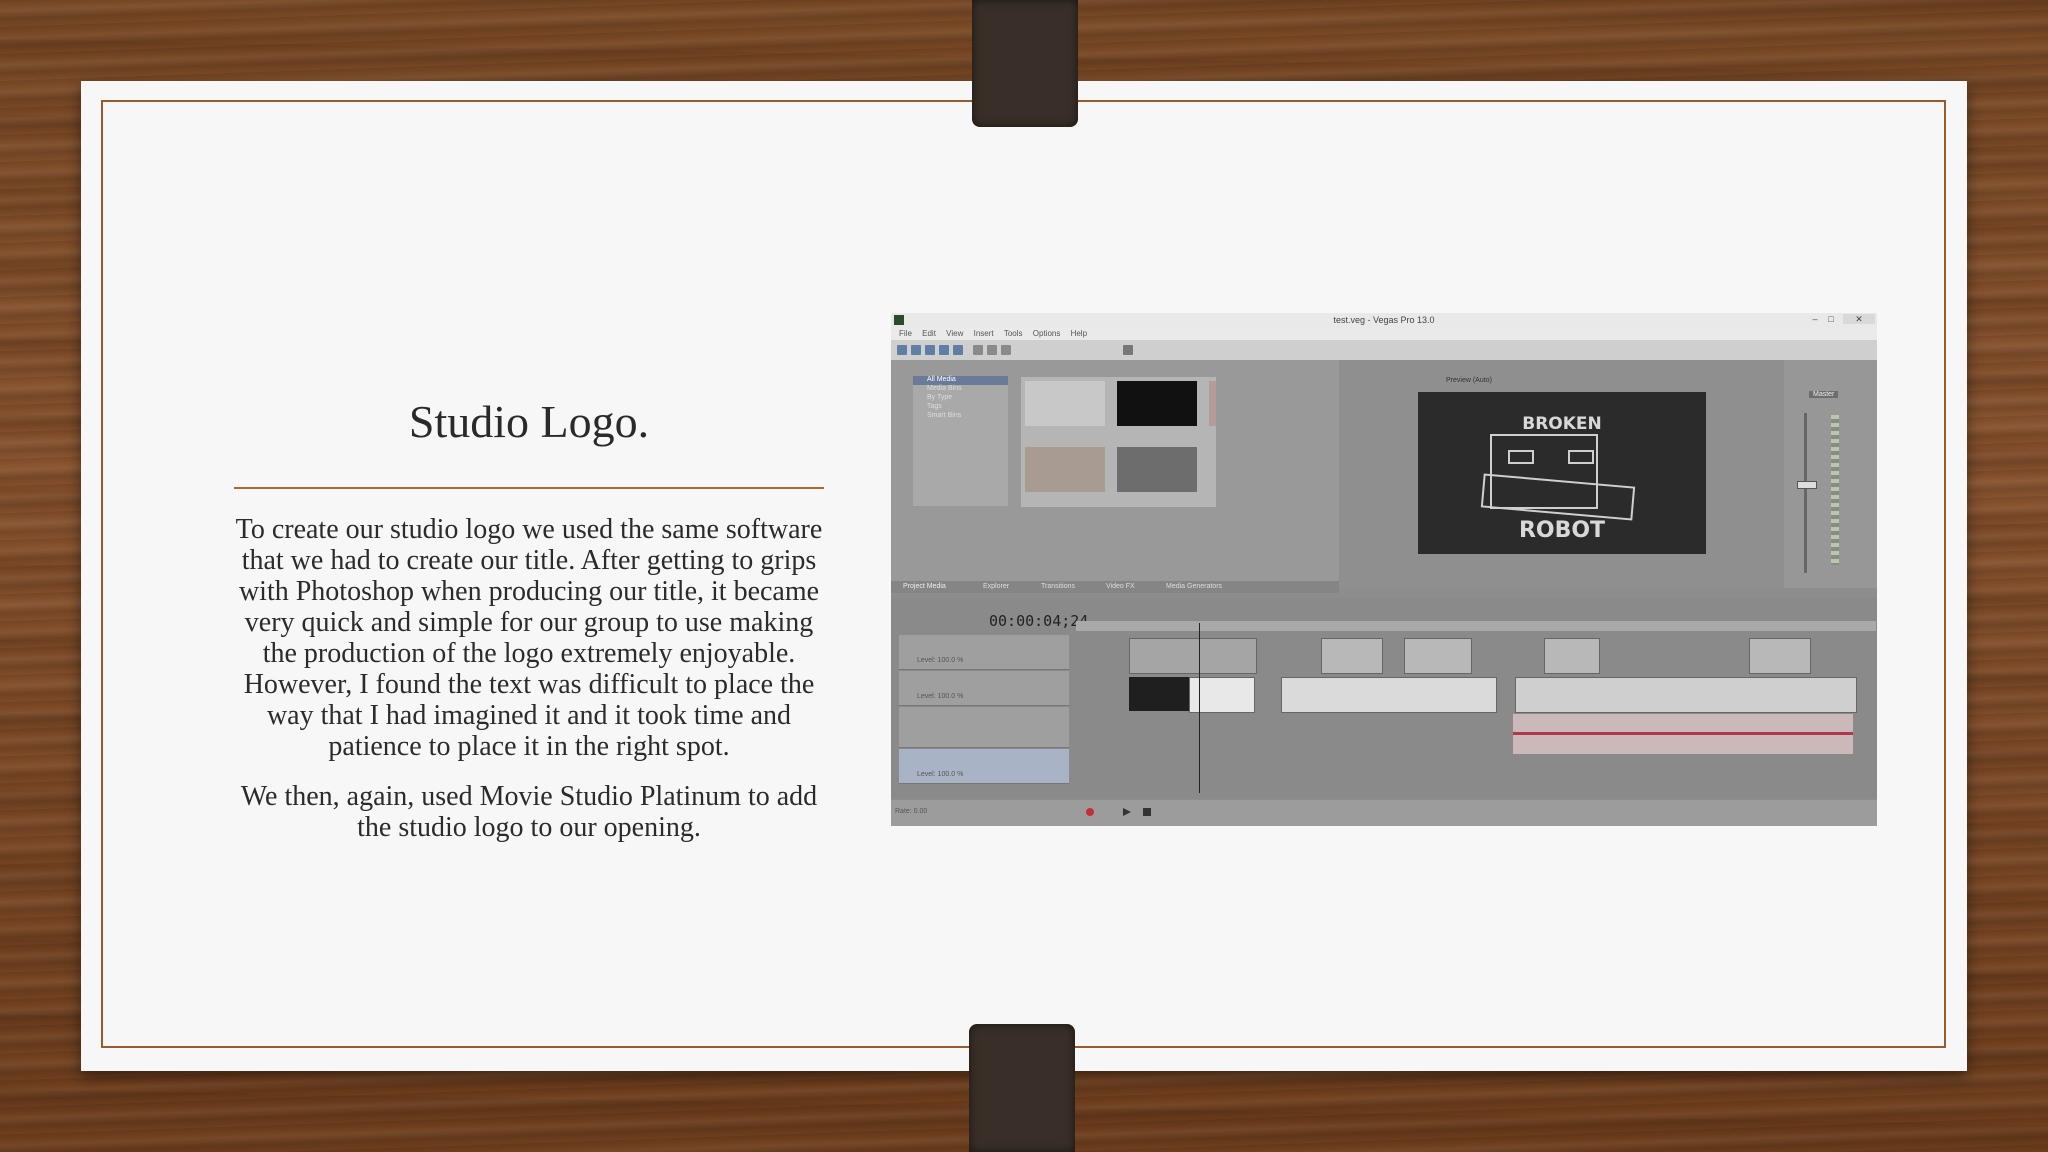  I want to click on thumb-logo-image, so click(1157, 403).